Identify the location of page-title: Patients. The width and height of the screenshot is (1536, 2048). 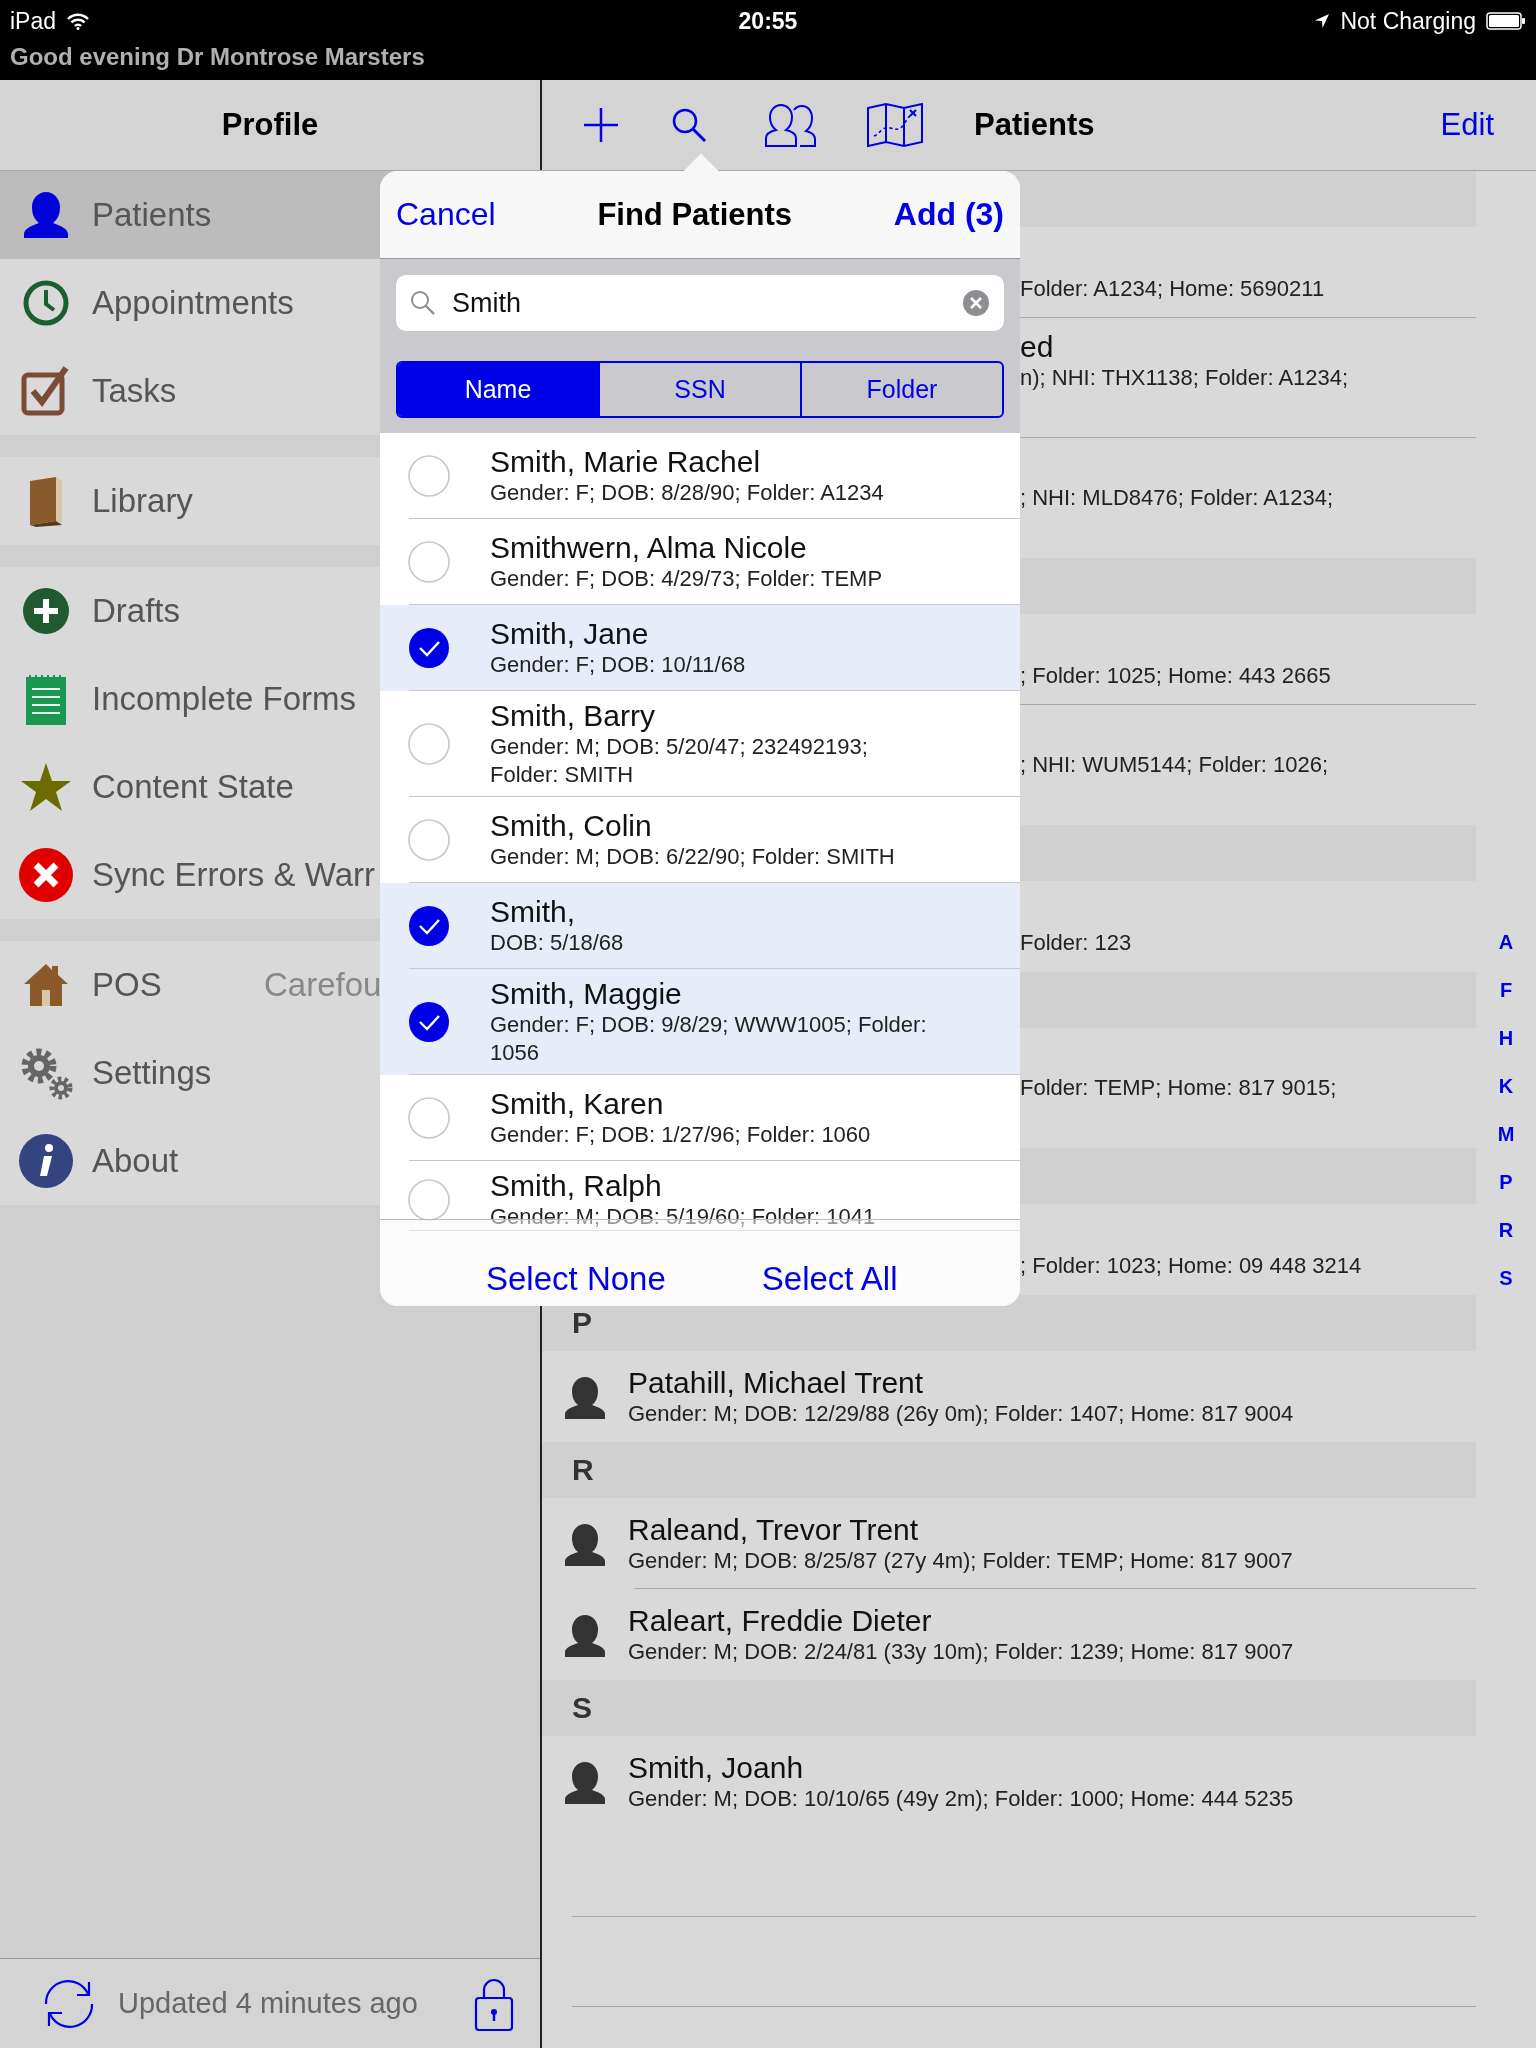
(1034, 125).